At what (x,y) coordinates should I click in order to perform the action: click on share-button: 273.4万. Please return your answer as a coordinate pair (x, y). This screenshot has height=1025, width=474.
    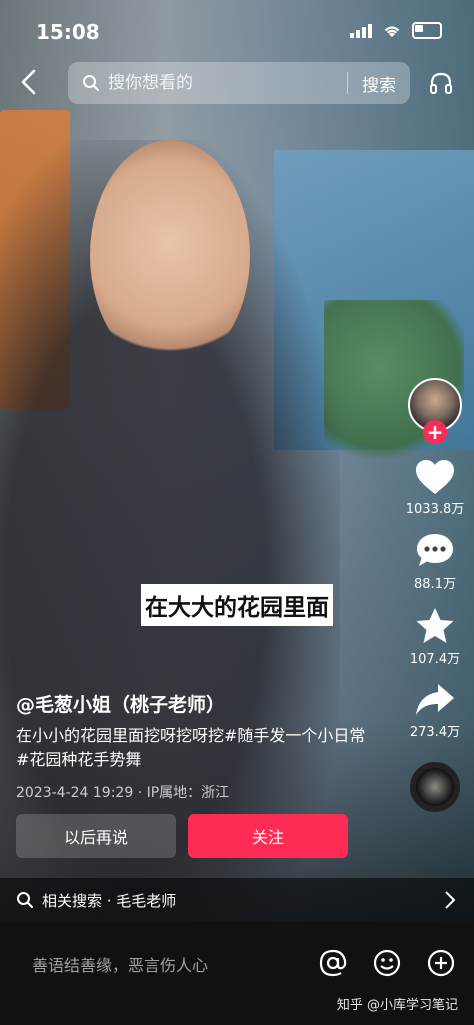
    Looking at the image, I should click on (435, 710).